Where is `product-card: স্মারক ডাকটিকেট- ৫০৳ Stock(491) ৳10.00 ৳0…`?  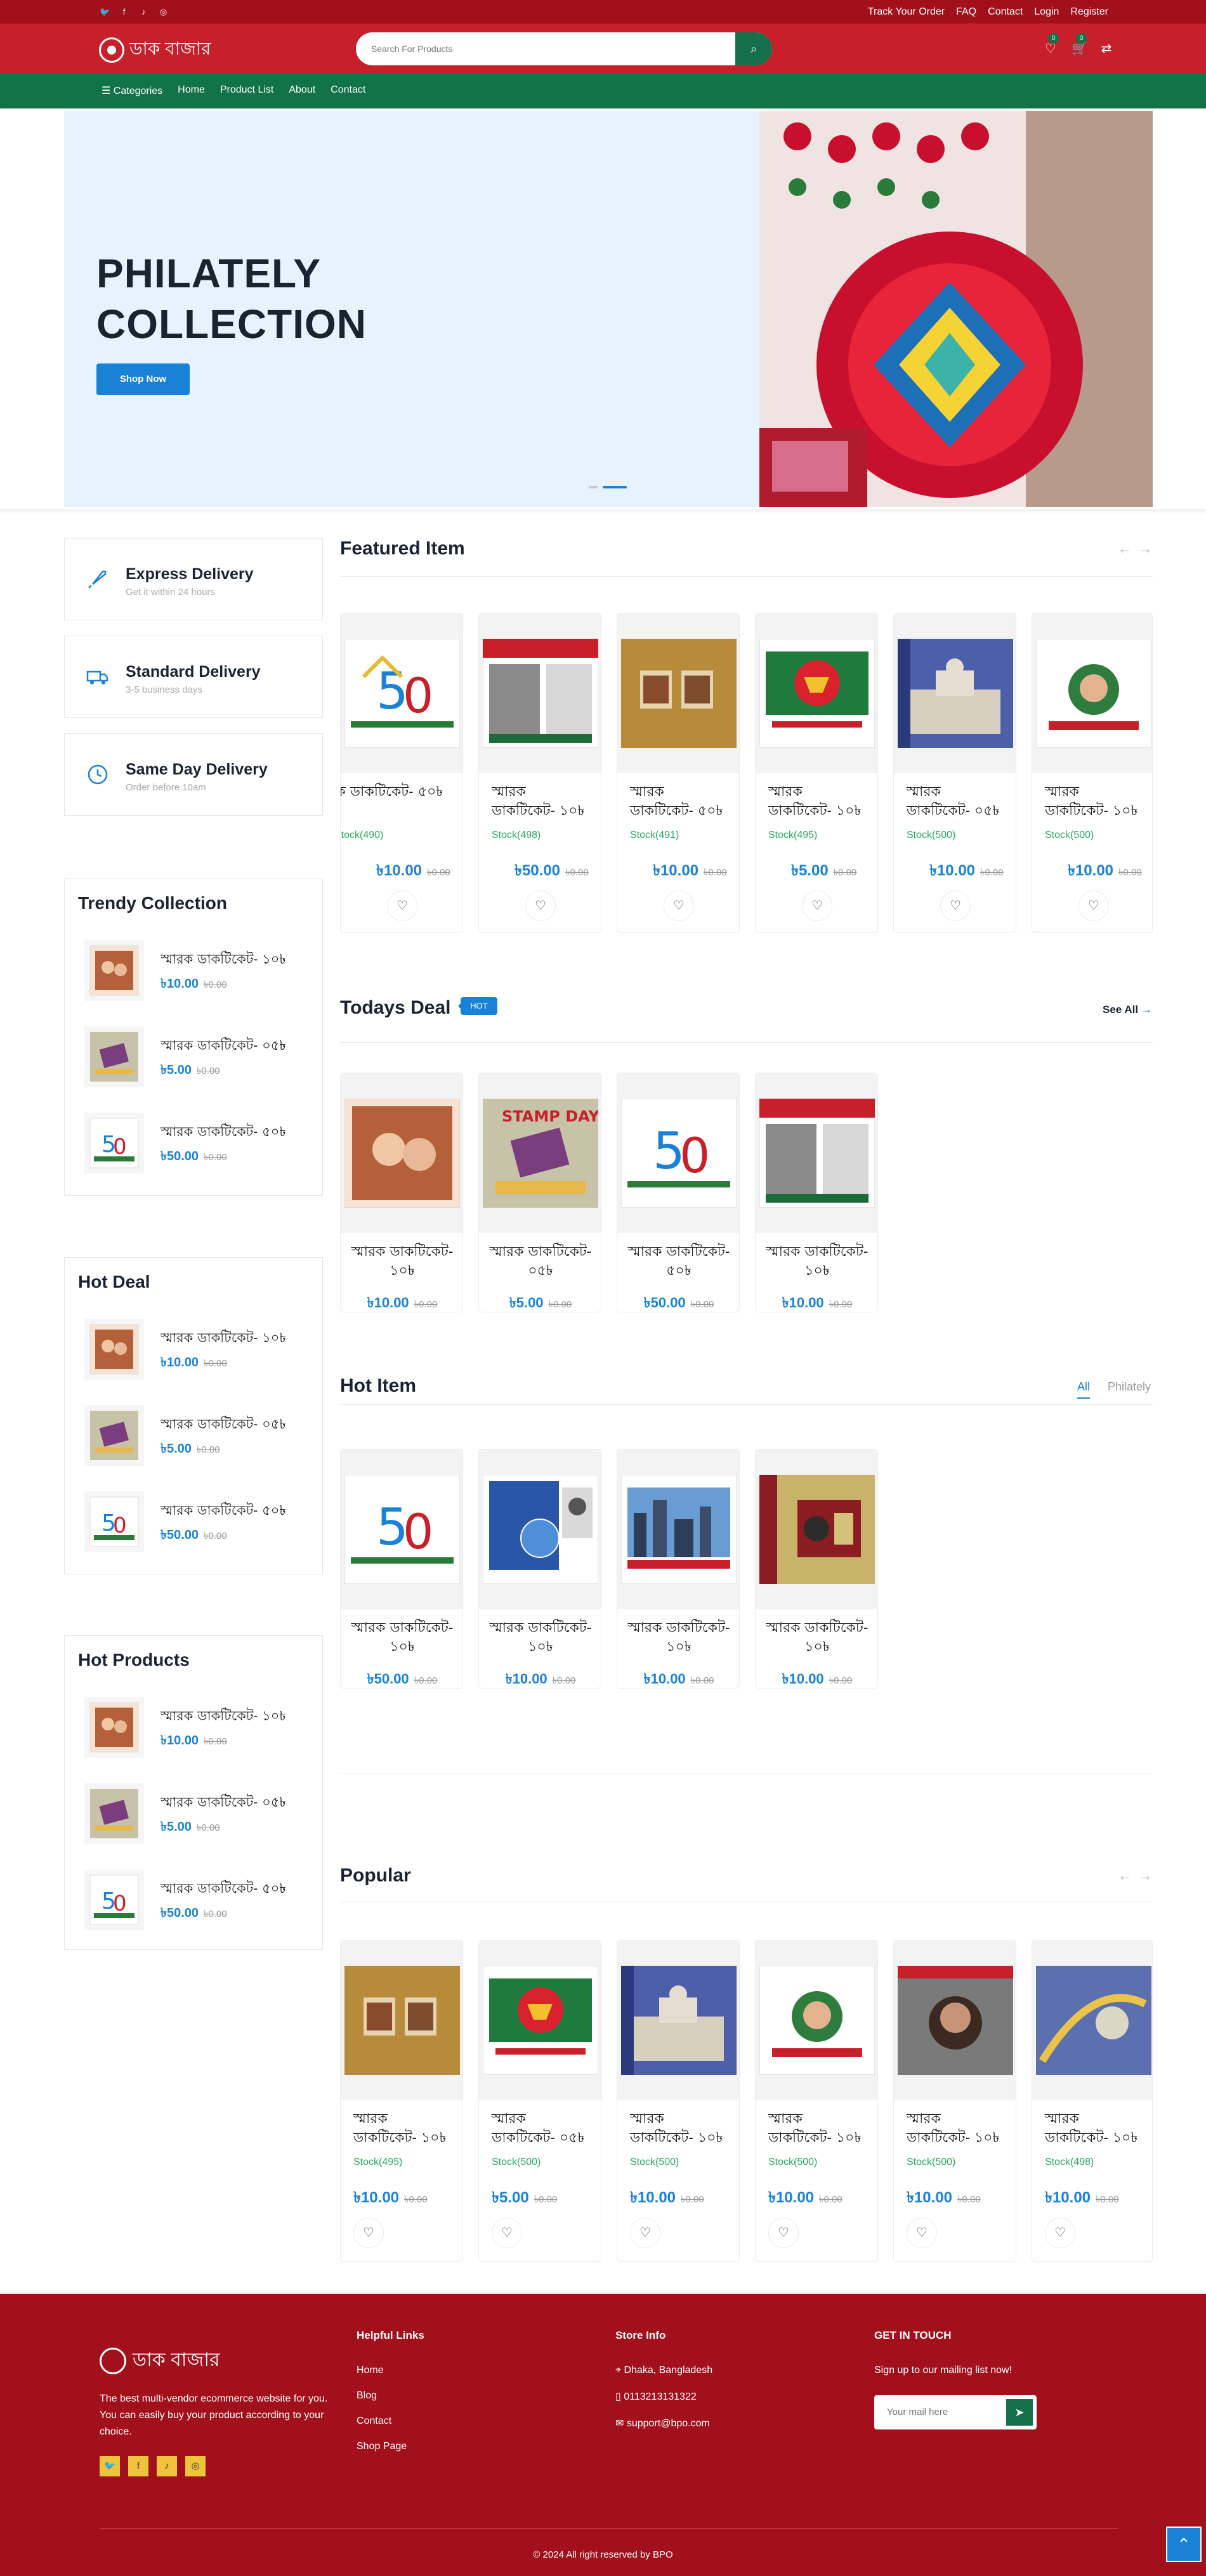
product-card: স্মারক ডাকটিকেট- ৫০৳ Stock(491) ৳10.00 ৳0… is located at coordinates (678, 773).